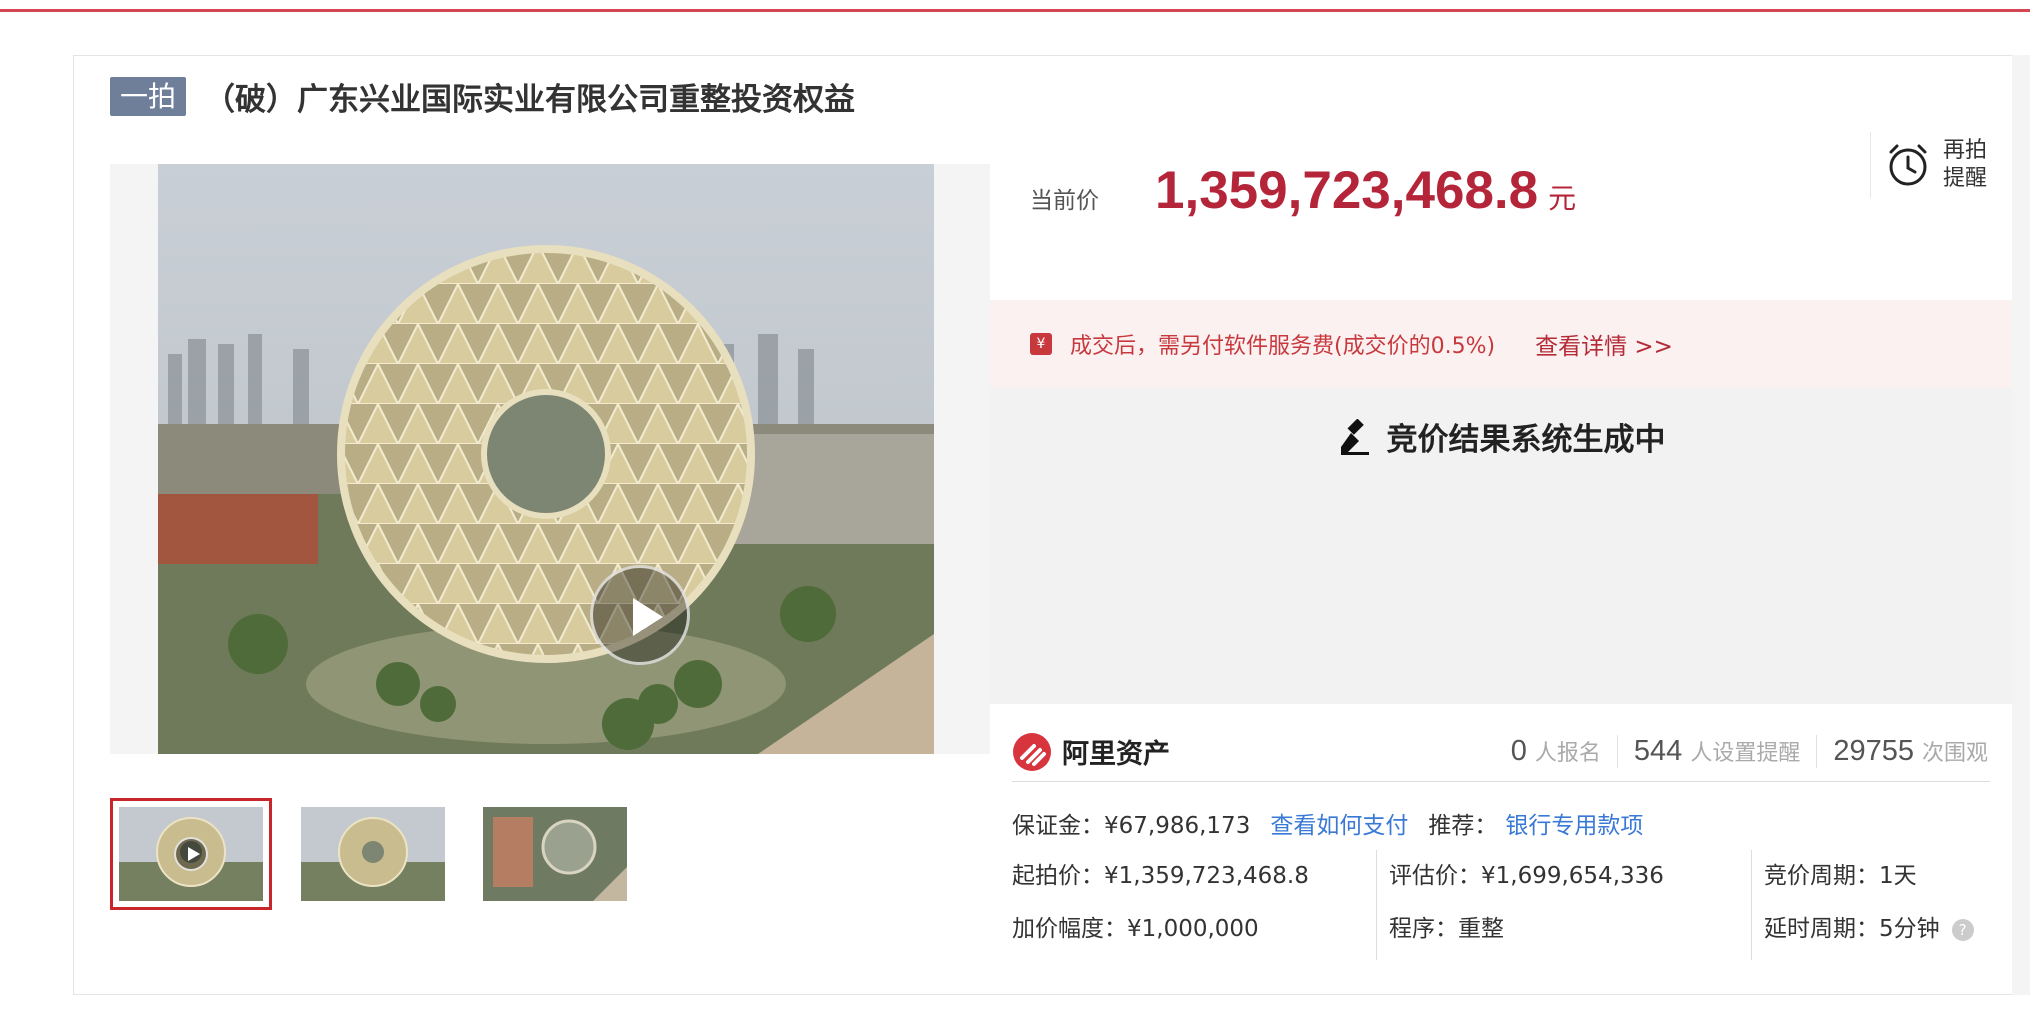  I want to click on gavel-icon, so click(1354, 436).